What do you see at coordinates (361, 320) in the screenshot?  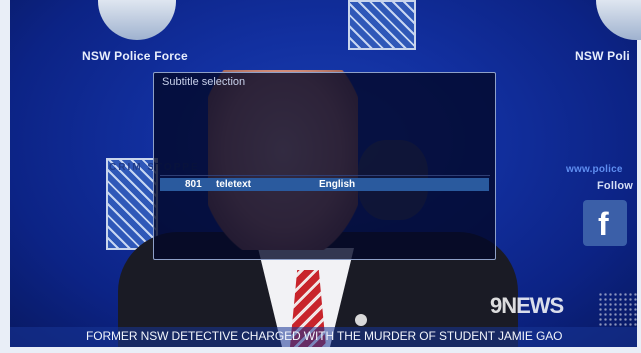 I see `lapel-badge` at bounding box center [361, 320].